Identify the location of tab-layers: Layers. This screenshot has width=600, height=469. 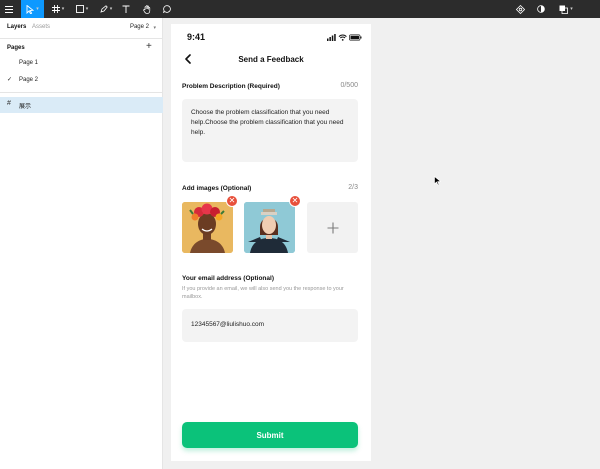
(16, 27).